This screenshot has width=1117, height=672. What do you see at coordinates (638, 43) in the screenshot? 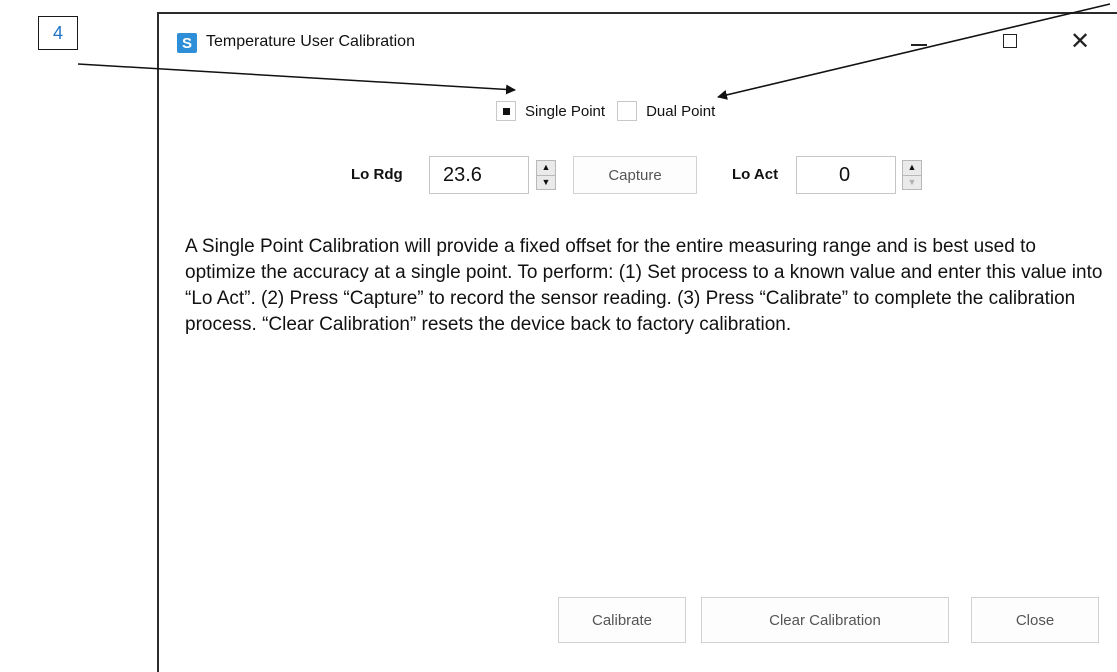
I see `title-bar: S Temperature User Calibration ✕` at bounding box center [638, 43].